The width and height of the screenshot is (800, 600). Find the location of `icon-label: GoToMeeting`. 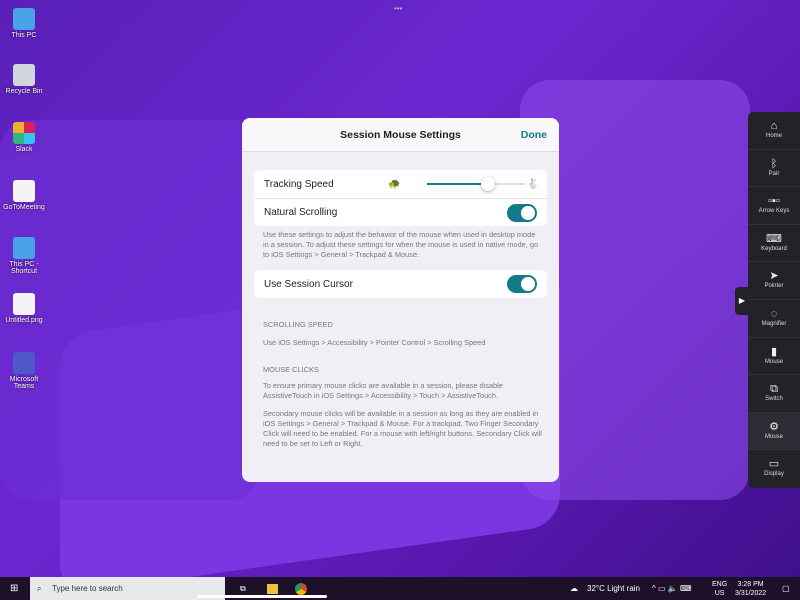

icon-label: GoToMeeting is located at coordinates (24, 207).